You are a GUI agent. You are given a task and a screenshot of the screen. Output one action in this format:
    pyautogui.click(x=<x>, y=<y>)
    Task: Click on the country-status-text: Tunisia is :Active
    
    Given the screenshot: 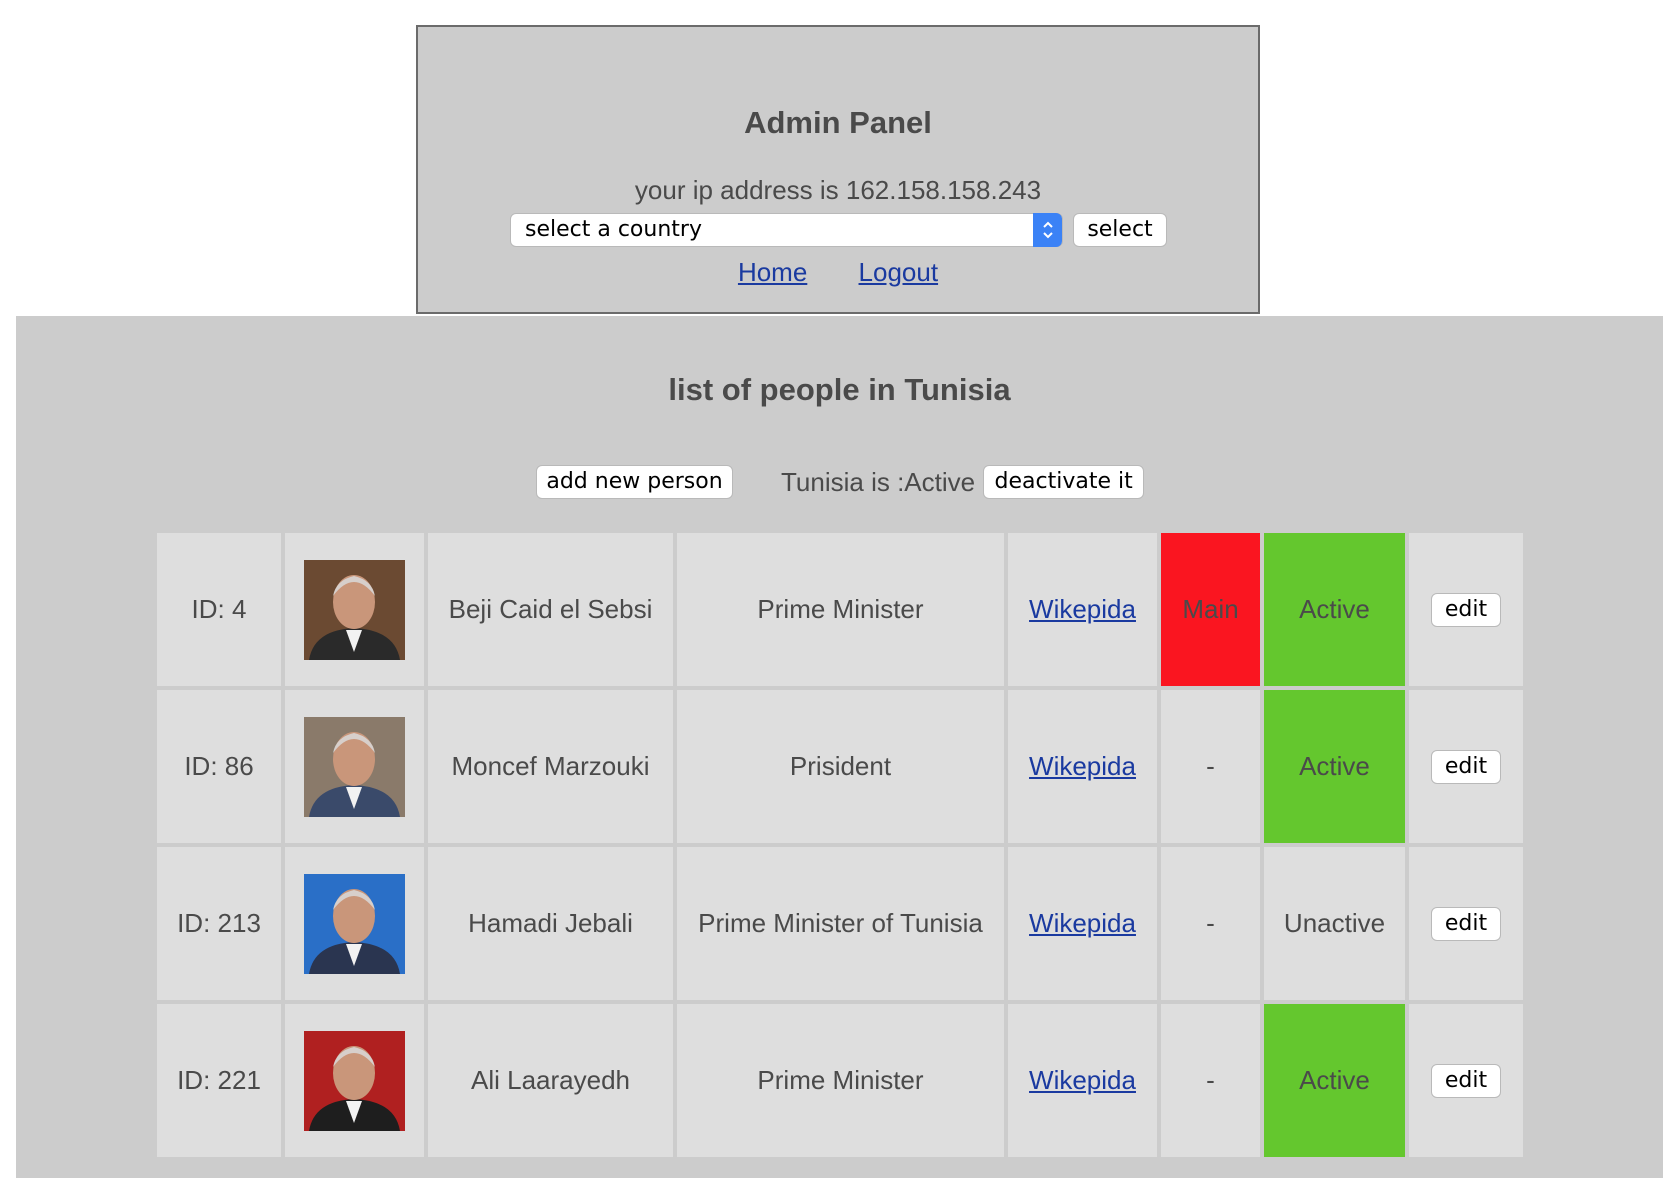 What is the action you would take?
    pyautogui.click(x=878, y=482)
    